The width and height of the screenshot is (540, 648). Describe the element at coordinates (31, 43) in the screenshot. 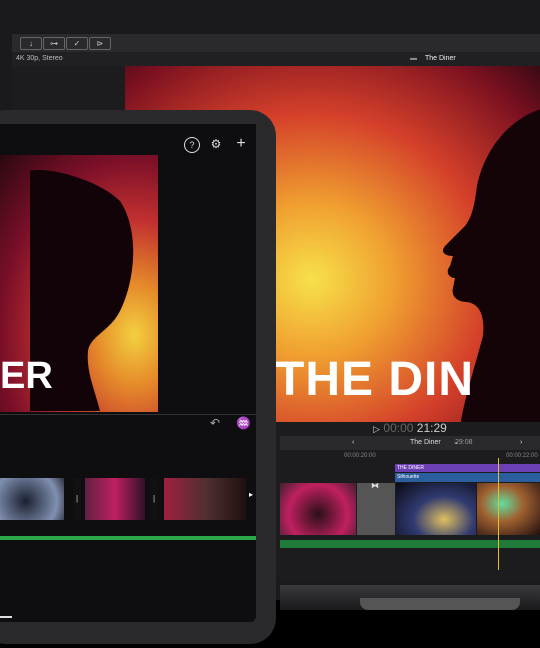

I see `import-button: ↓` at that location.